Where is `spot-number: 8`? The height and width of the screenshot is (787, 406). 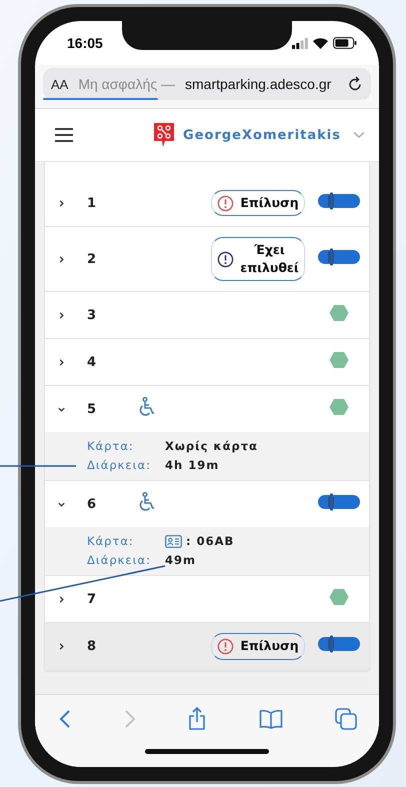
spot-number: 8 is located at coordinates (92, 646).